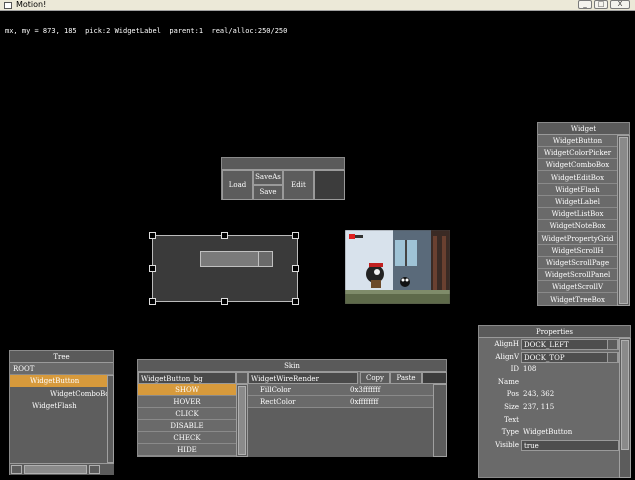  What do you see at coordinates (55, 469) in the screenshot?
I see `tree-hscroll-thumb` at bounding box center [55, 469].